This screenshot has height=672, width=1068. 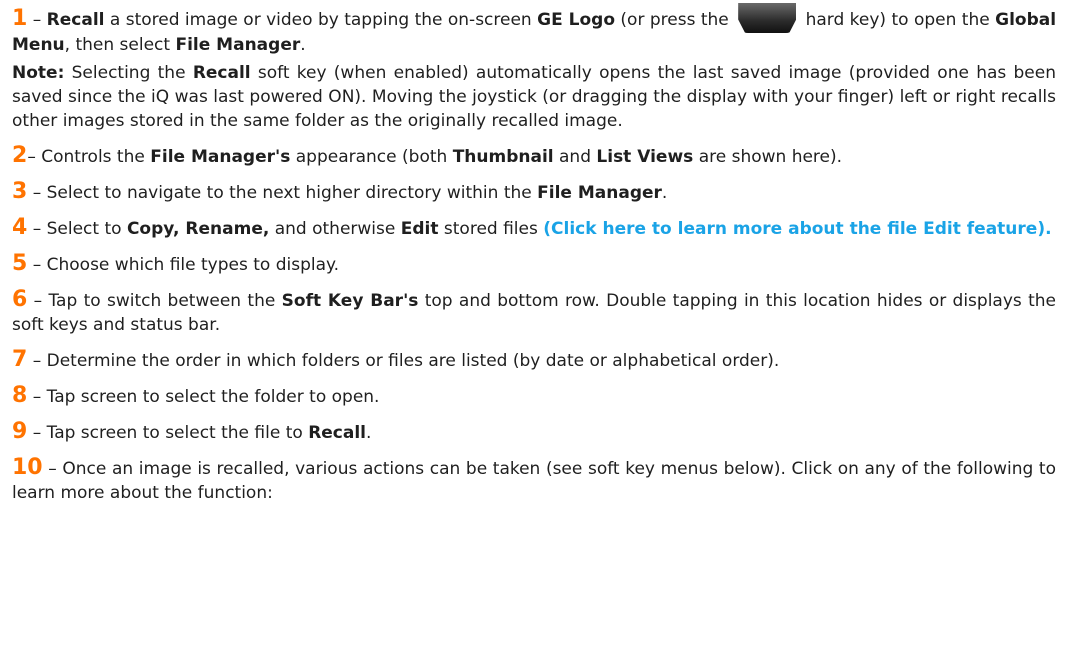 What do you see at coordinates (897, 20) in the screenshot?
I see `step-text: hard key) to open the` at bounding box center [897, 20].